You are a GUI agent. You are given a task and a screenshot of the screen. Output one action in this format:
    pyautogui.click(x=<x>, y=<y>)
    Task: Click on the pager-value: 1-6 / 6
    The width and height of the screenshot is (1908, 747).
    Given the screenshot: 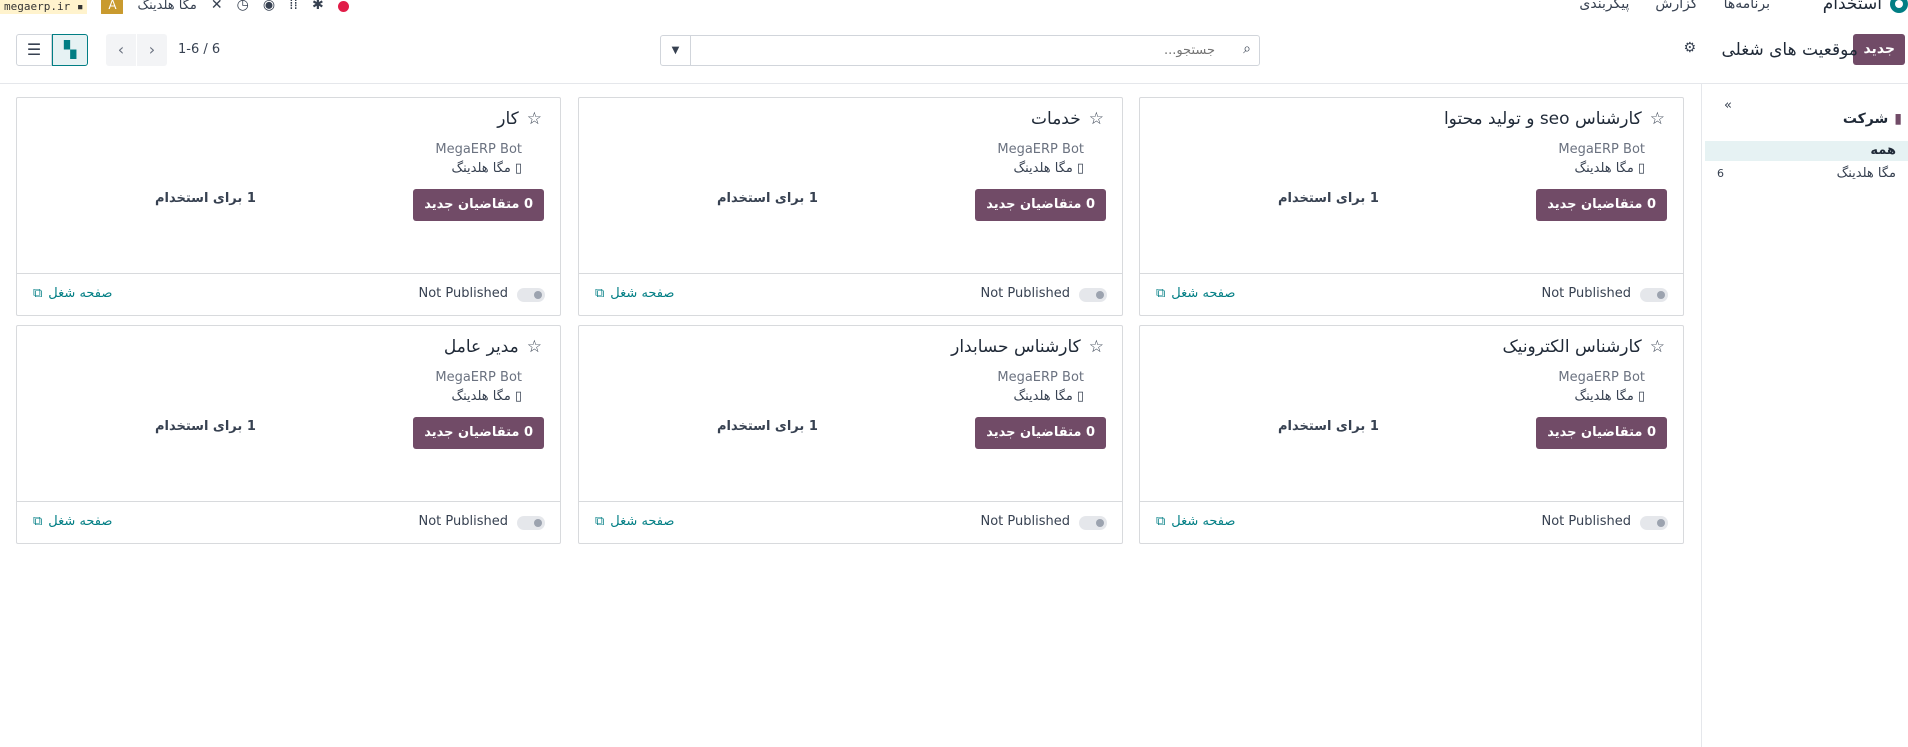 What is the action you would take?
    pyautogui.click(x=199, y=49)
    